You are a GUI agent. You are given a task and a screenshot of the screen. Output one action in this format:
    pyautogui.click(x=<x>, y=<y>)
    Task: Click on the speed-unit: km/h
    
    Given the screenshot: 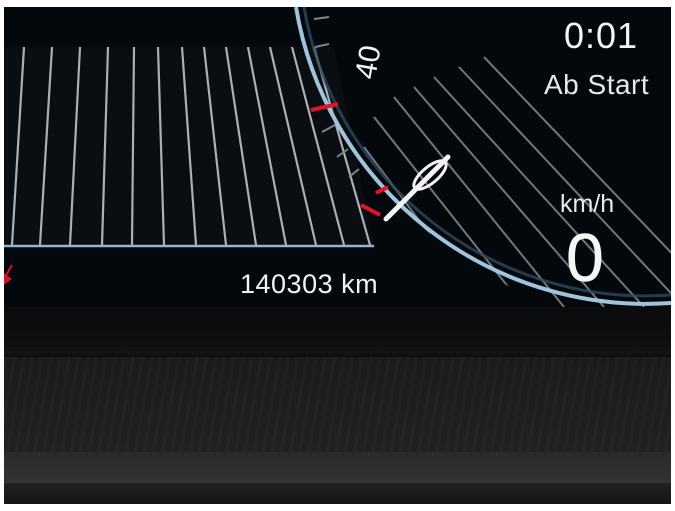 What is the action you would take?
    pyautogui.click(x=587, y=204)
    